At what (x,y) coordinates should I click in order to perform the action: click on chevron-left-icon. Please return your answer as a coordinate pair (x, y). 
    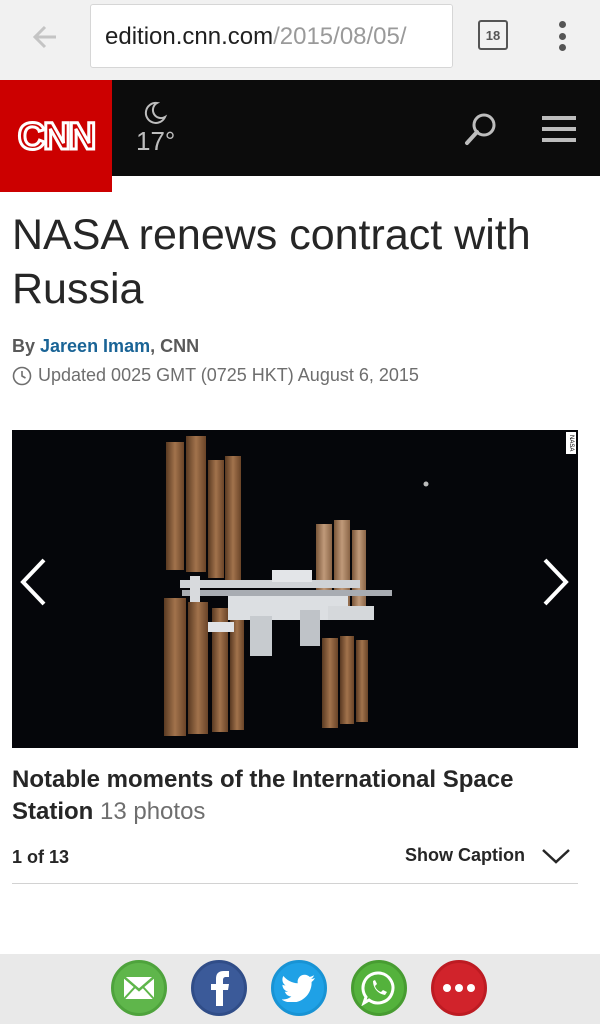
    Looking at the image, I should click on (33, 582).